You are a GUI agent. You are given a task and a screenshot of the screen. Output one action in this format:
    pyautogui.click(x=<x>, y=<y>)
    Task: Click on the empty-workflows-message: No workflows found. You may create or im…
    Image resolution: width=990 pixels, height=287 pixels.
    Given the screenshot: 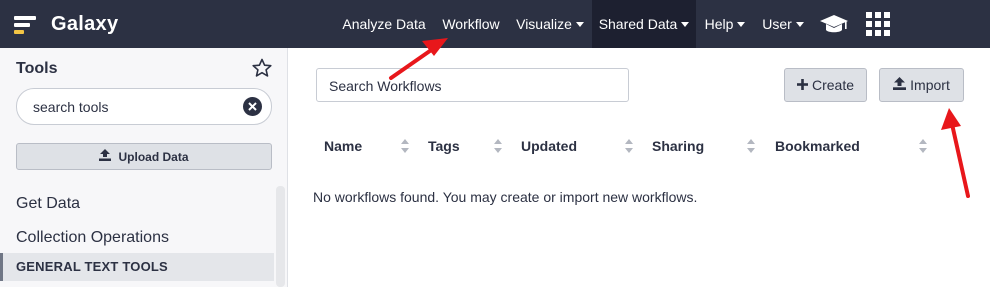 What is the action you would take?
    pyautogui.click(x=505, y=197)
    